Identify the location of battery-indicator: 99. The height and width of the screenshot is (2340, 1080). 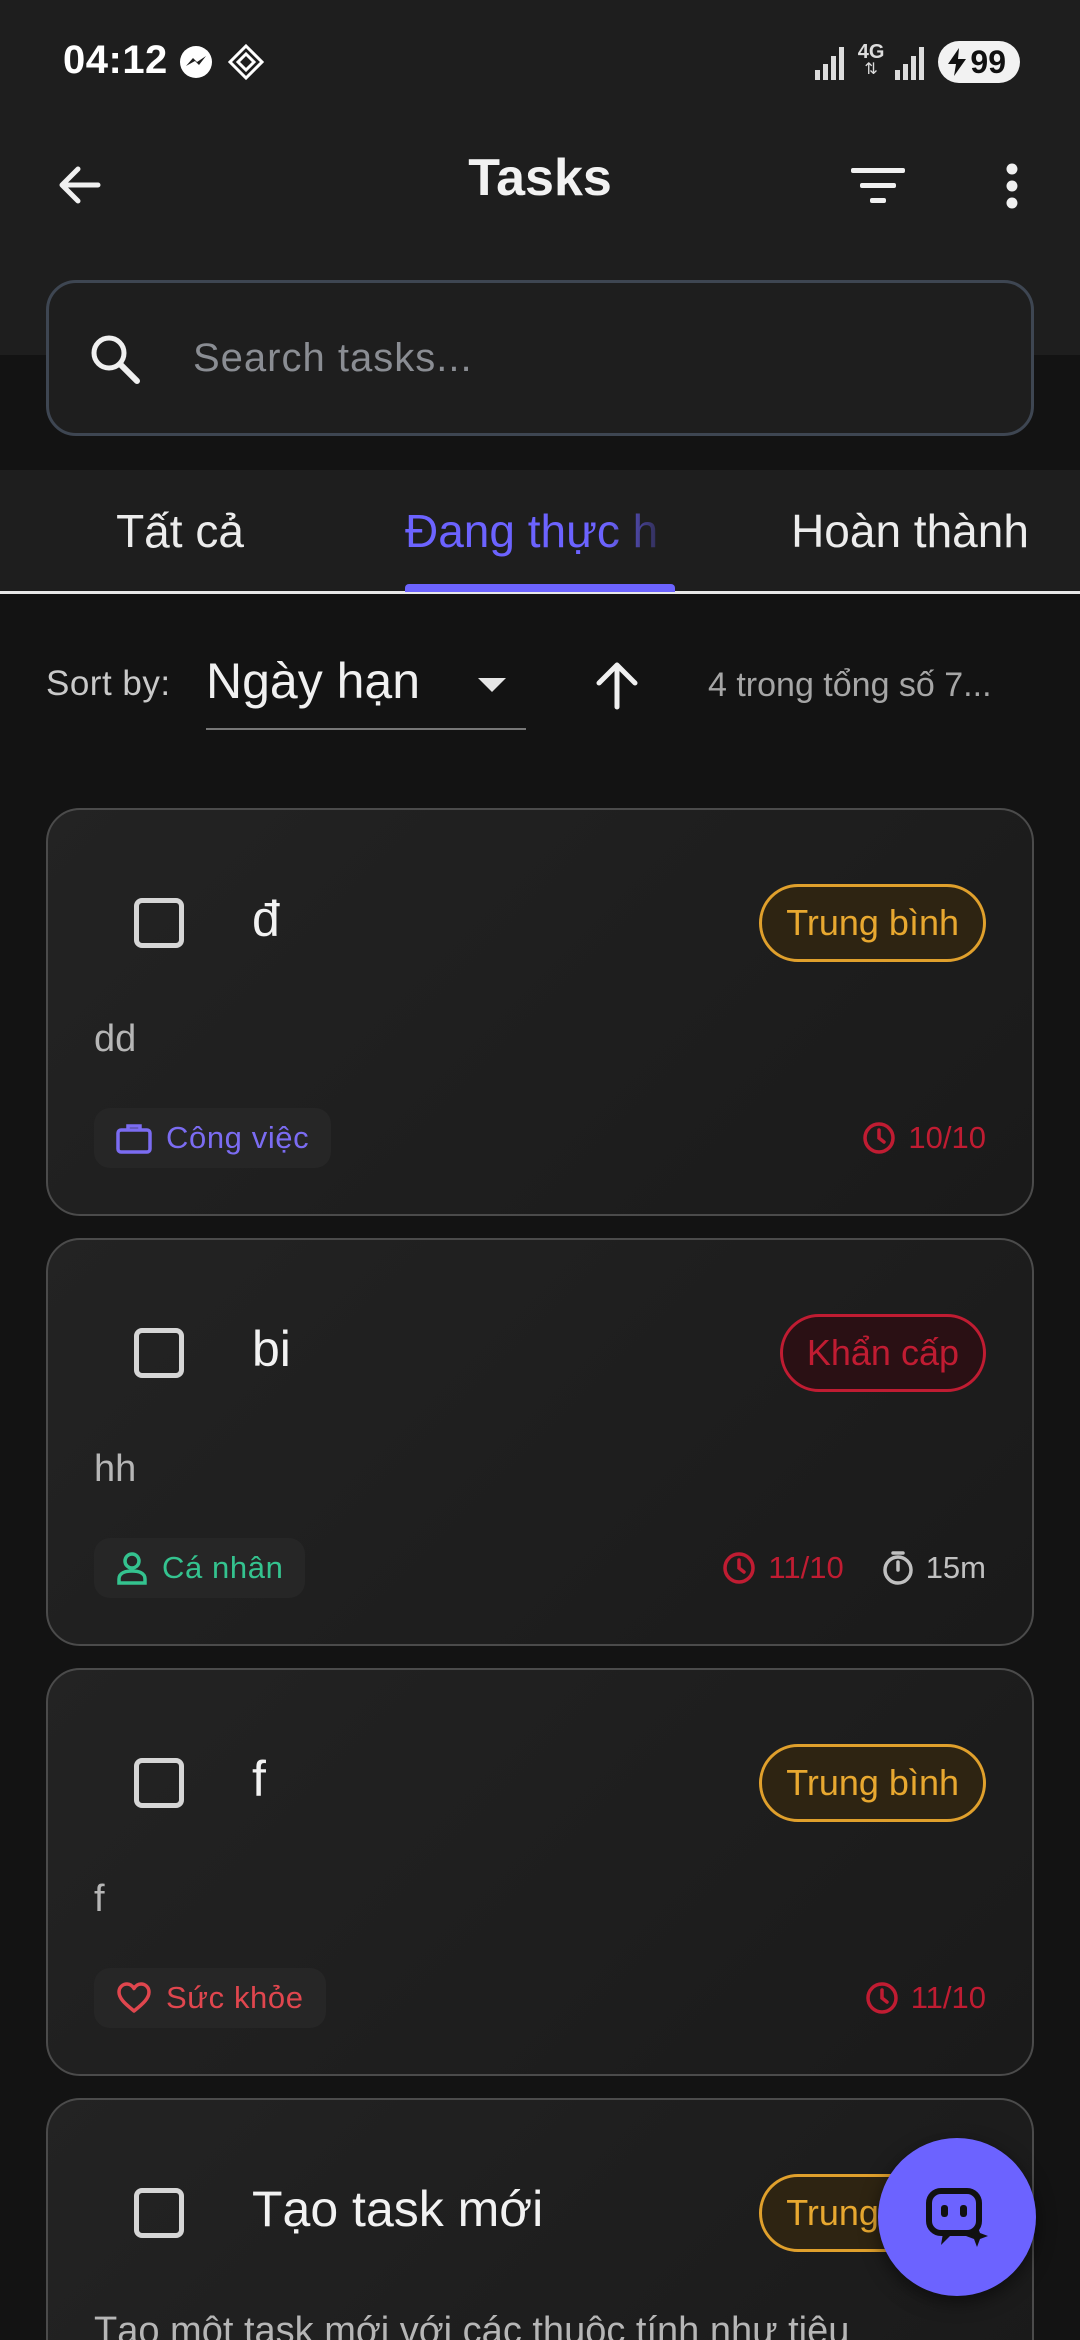
(979, 62).